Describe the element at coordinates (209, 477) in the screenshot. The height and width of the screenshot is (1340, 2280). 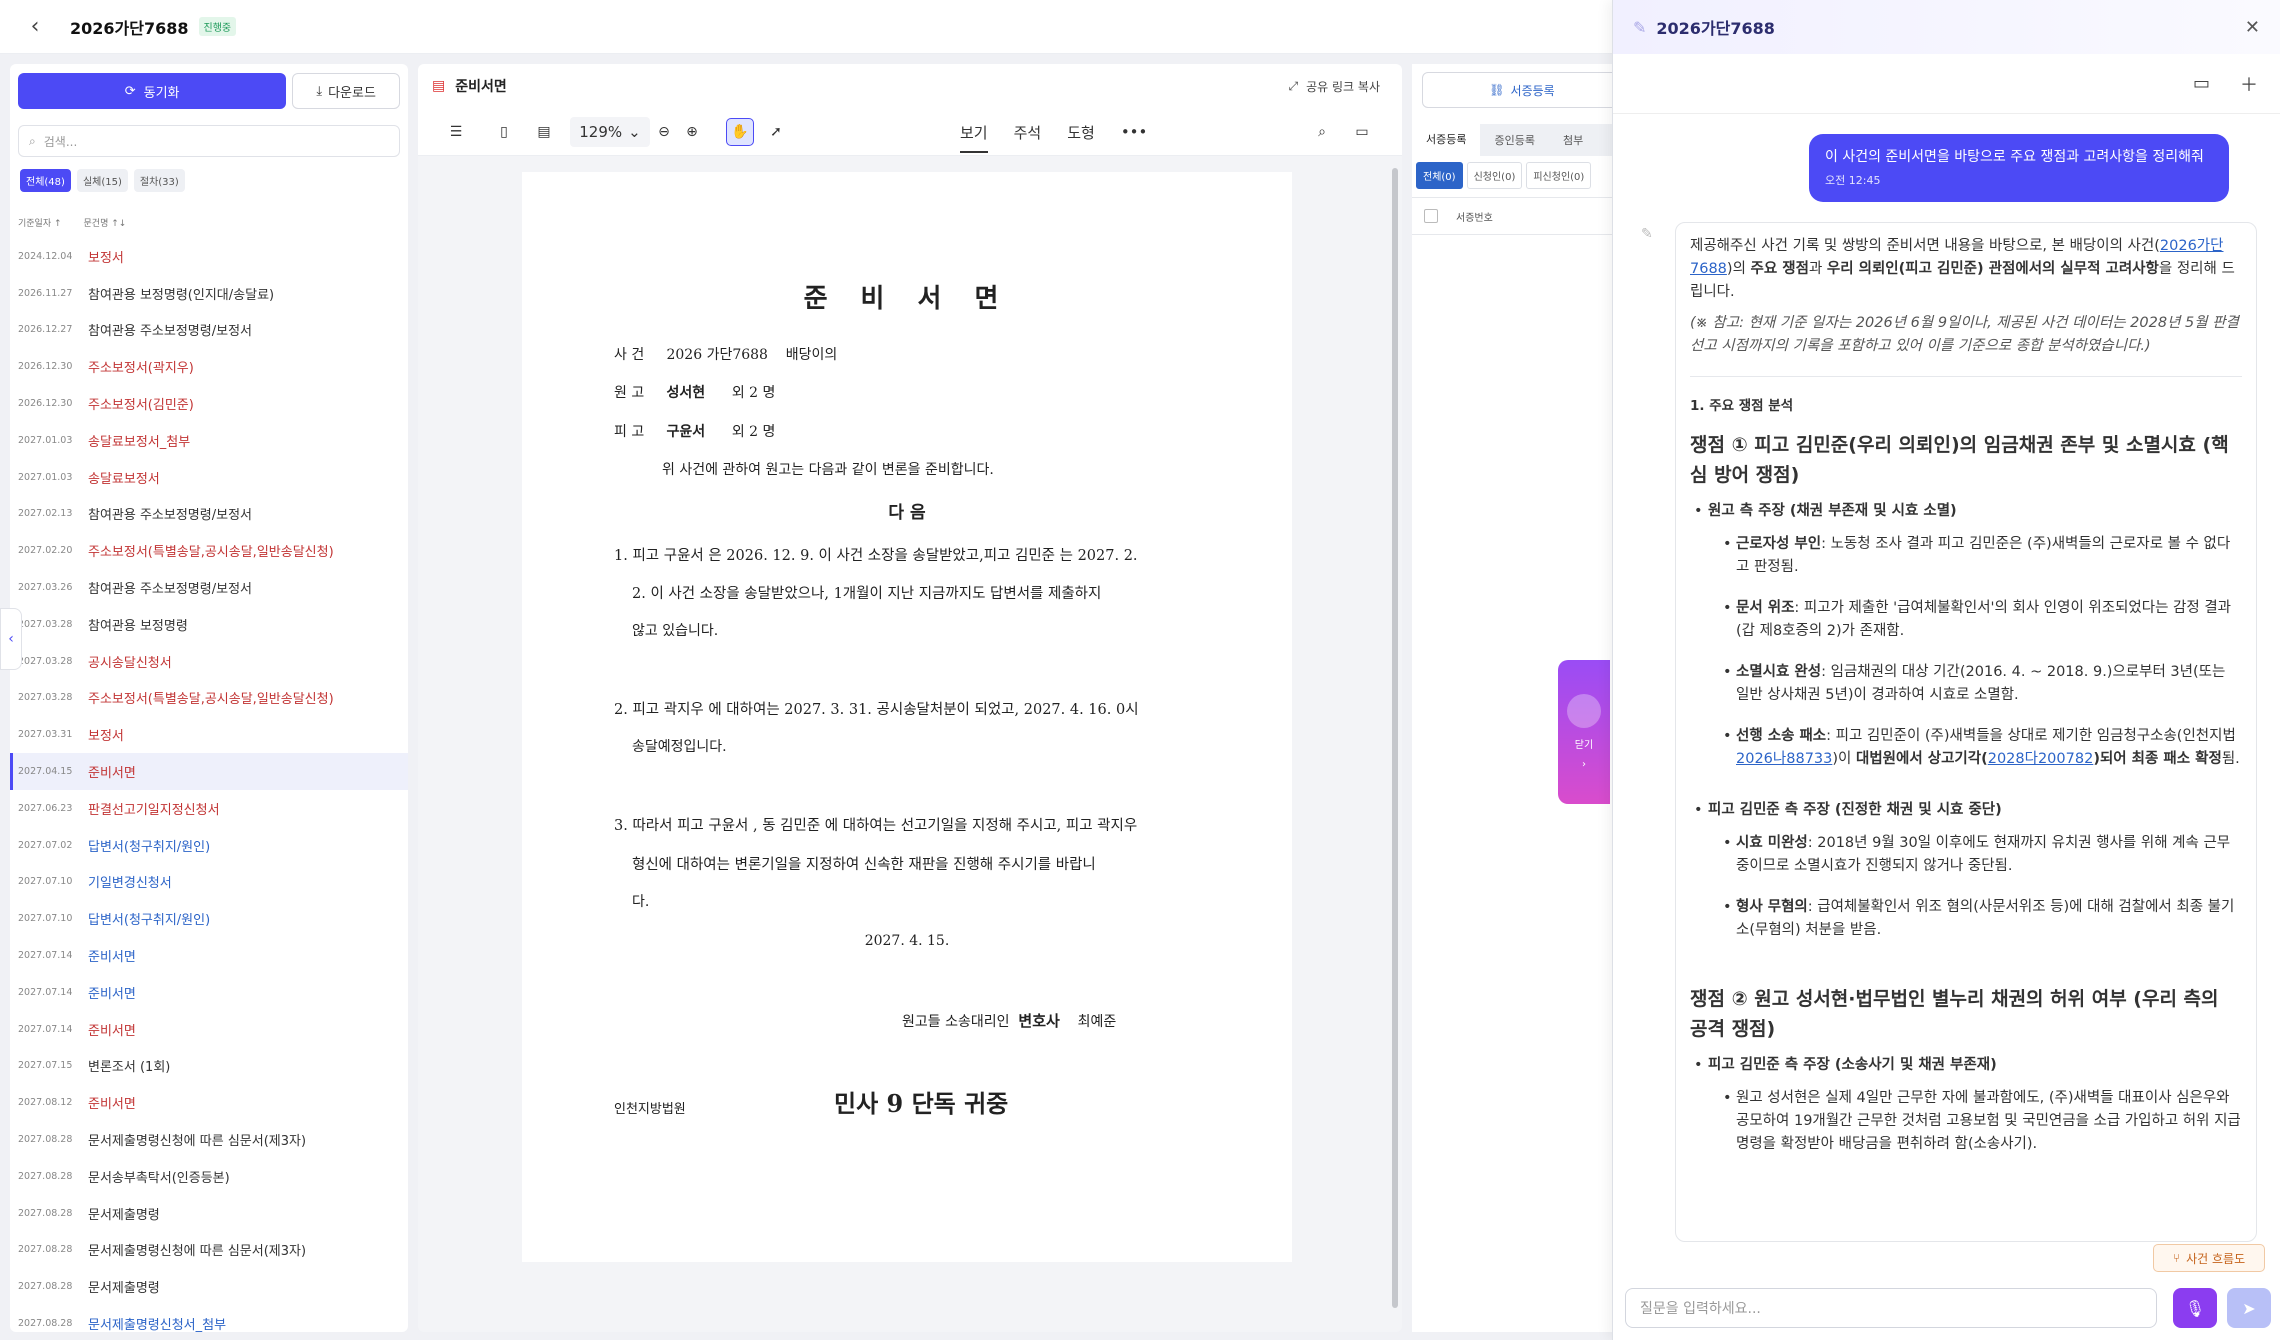
I see `list-item: 2027.01.03 송달료보정서` at that location.